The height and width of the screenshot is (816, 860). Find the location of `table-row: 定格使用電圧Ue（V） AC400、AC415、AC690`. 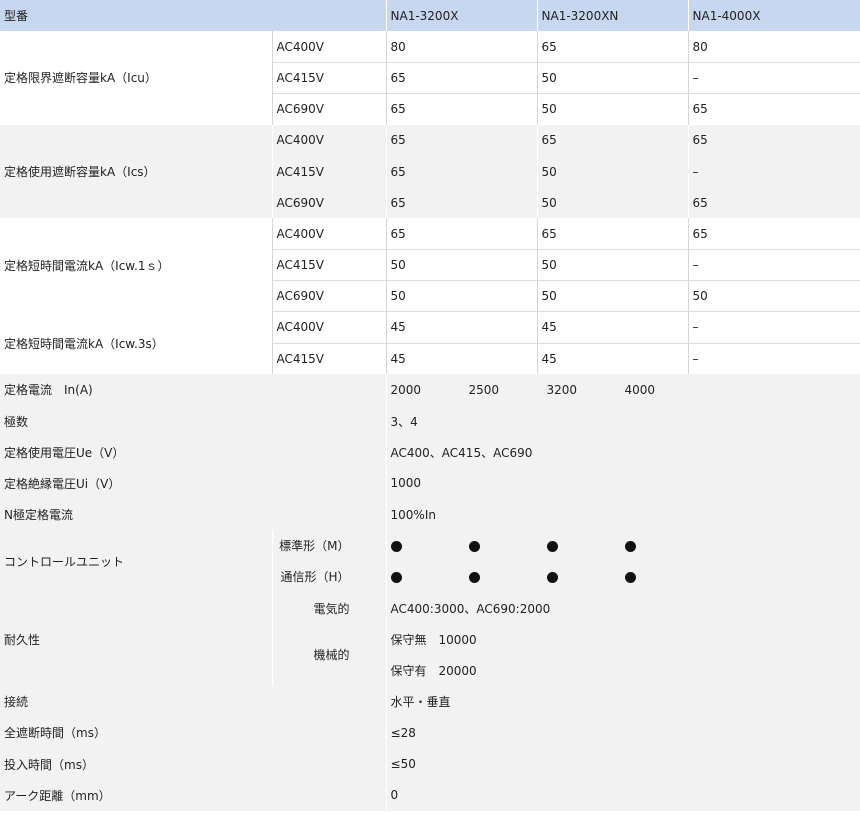

table-row: 定格使用電圧Ue（V） AC400、AC415、AC690 is located at coordinates (430, 452).